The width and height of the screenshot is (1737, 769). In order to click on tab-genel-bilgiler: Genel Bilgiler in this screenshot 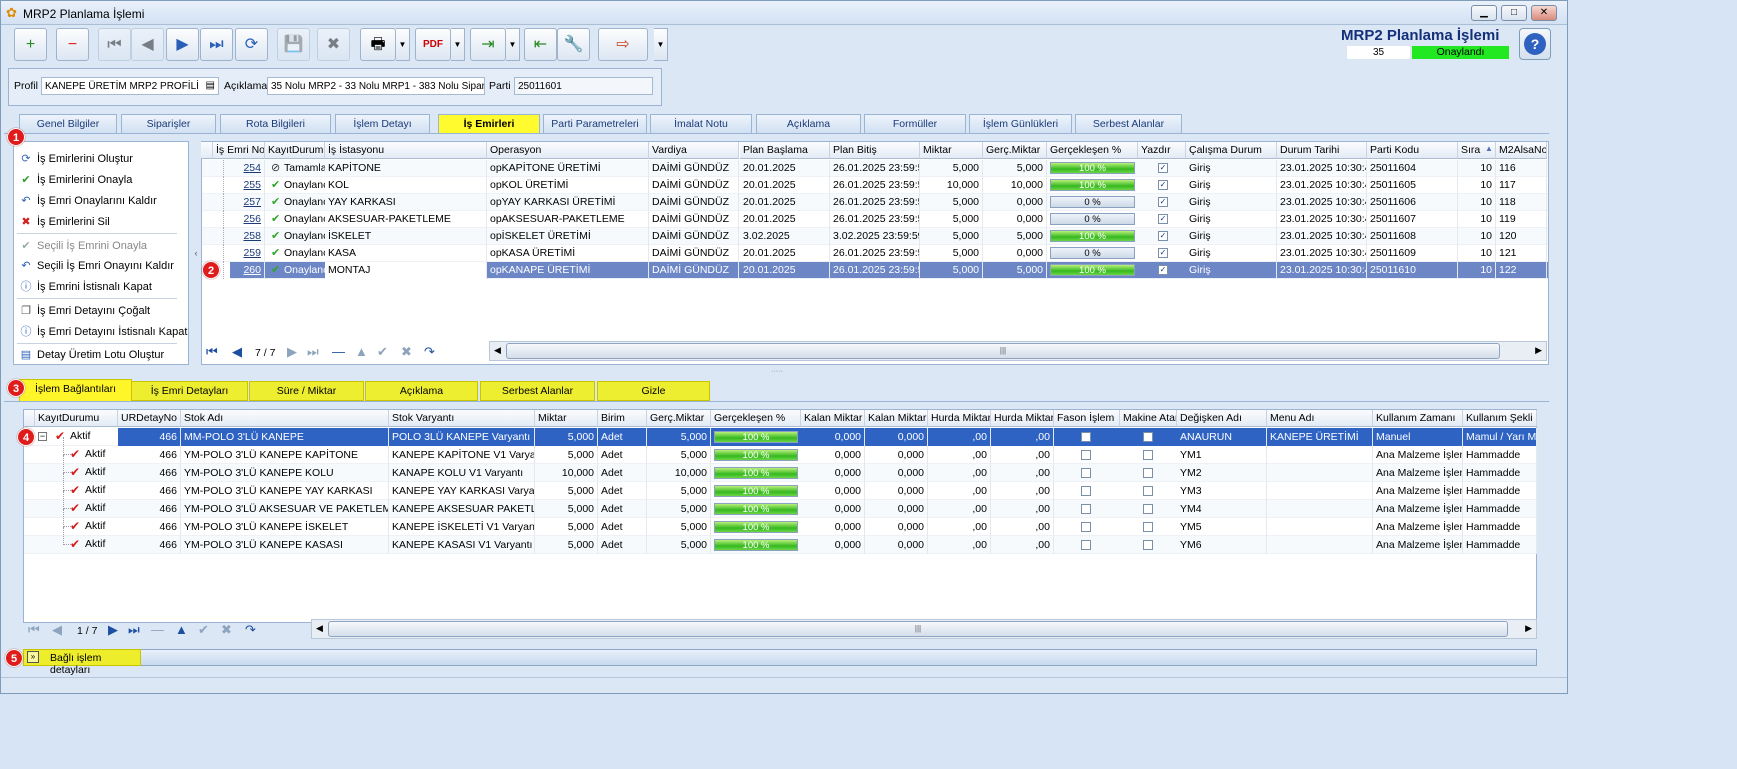, I will do `click(68, 124)`.